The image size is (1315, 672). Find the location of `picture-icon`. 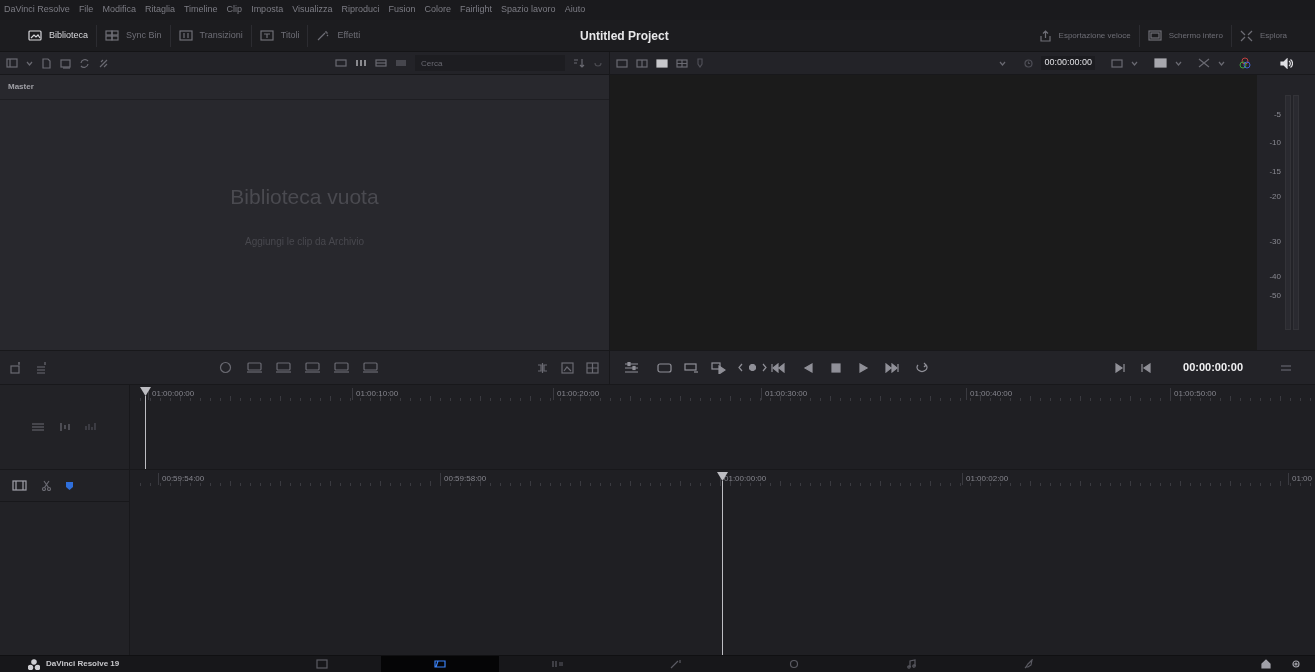

picture-icon is located at coordinates (567, 367).